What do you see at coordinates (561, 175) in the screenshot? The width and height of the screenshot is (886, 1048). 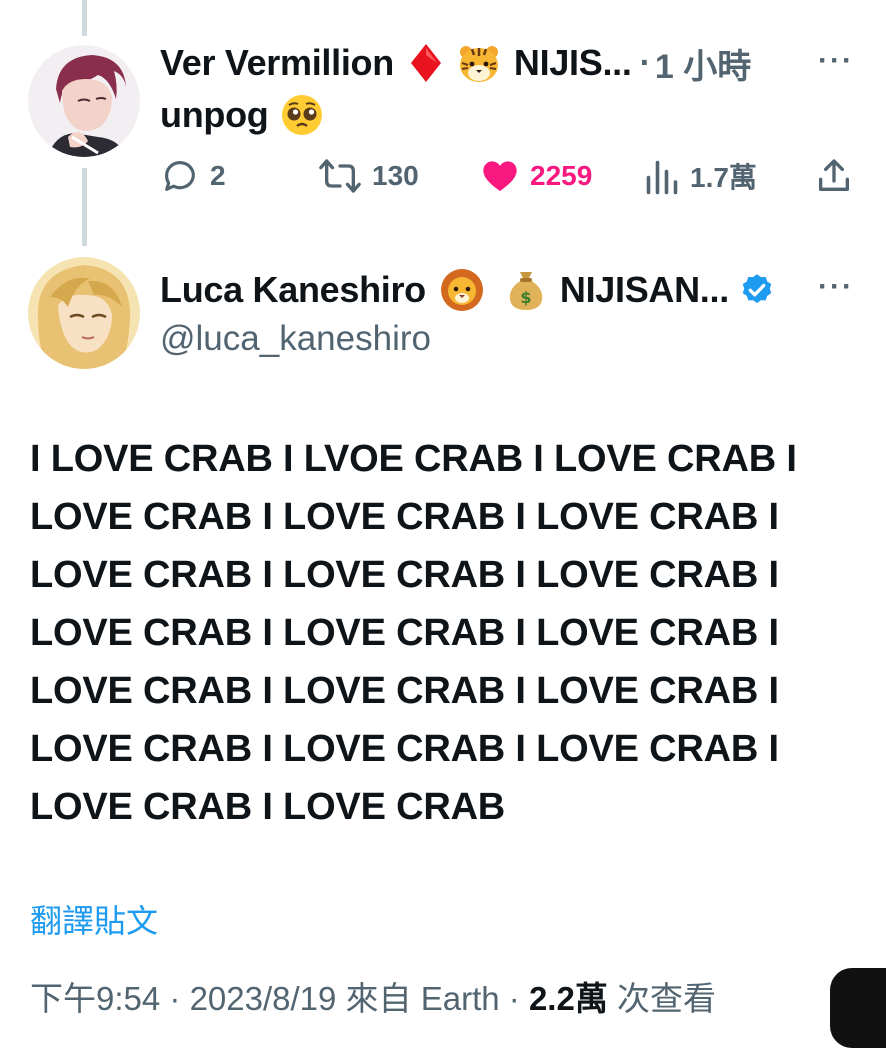 I see `like-count: 2259` at bounding box center [561, 175].